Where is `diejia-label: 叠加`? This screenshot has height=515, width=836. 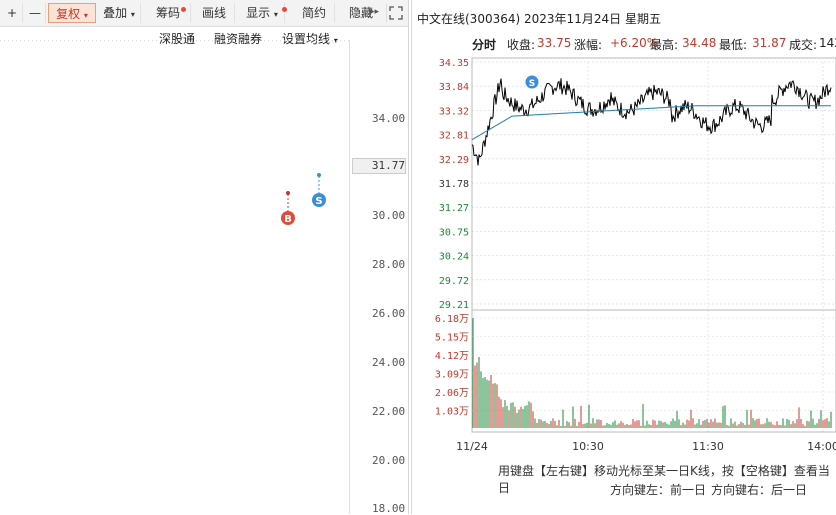
diejia-label: 叠加 is located at coordinates (115, 13).